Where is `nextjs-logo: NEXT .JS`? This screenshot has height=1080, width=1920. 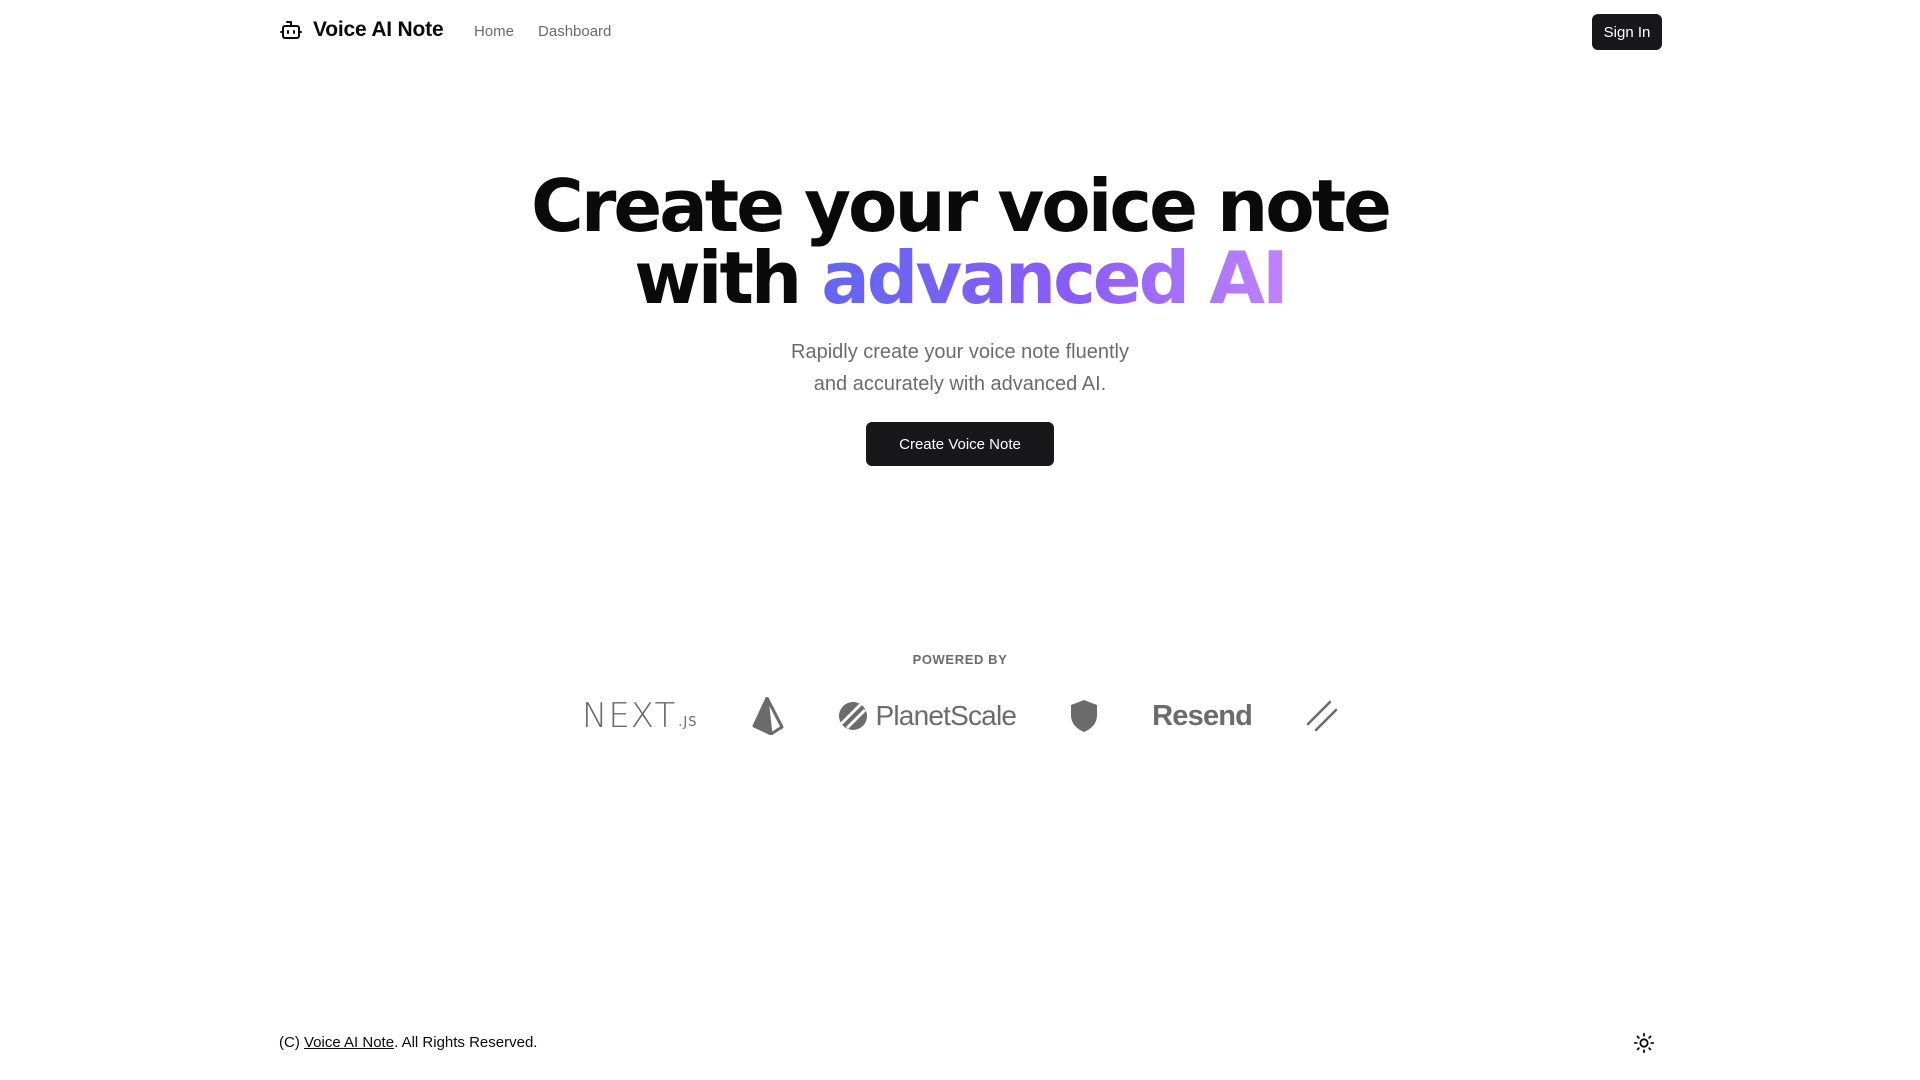
nextjs-logo: NEXT .JS is located at coordinates (640, 716).